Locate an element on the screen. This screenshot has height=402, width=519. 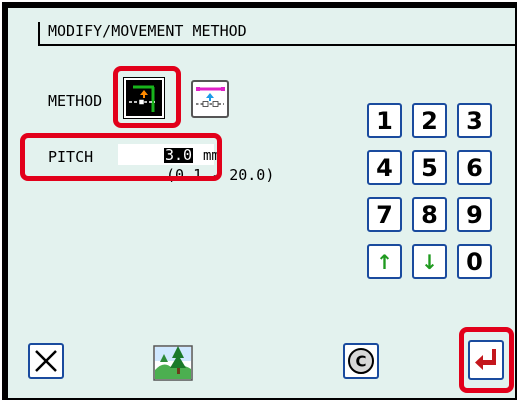
keypad-key-6: 6 is located at coordinates (474, 167).